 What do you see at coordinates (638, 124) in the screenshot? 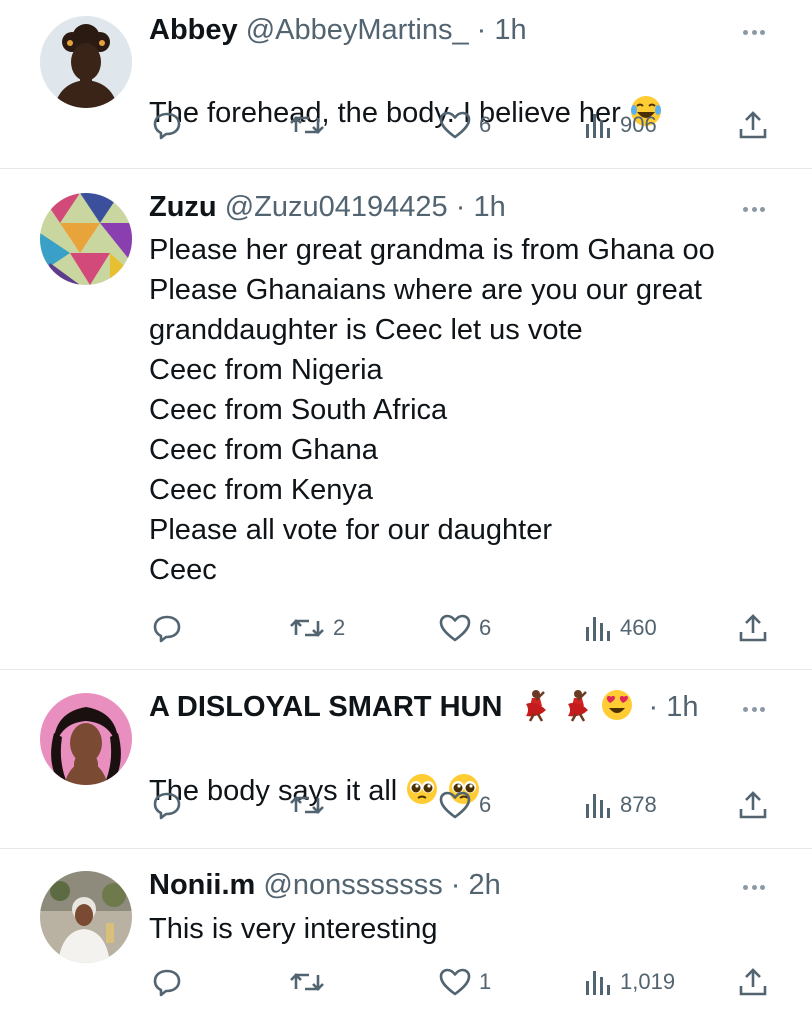
I see `views-count: 906` at bounding box center [638, 124].